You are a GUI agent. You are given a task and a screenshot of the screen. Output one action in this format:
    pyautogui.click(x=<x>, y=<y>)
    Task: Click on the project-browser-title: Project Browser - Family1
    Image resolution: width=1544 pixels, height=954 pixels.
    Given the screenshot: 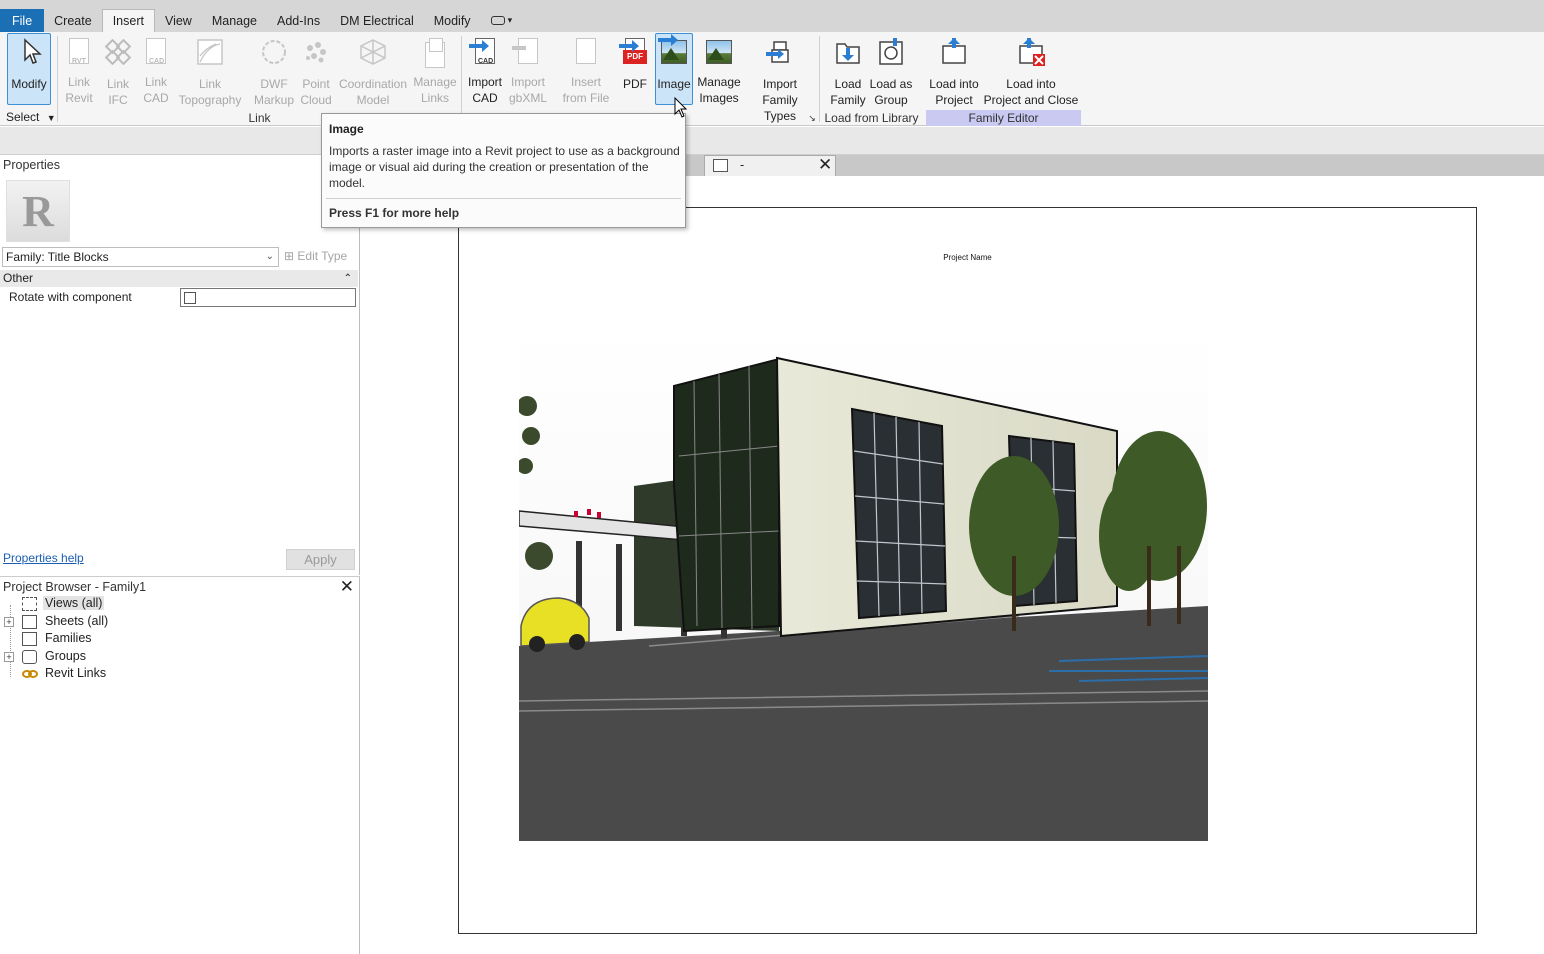 What is the action you would take?
    pyautogui.click(x=75, y=587)
    